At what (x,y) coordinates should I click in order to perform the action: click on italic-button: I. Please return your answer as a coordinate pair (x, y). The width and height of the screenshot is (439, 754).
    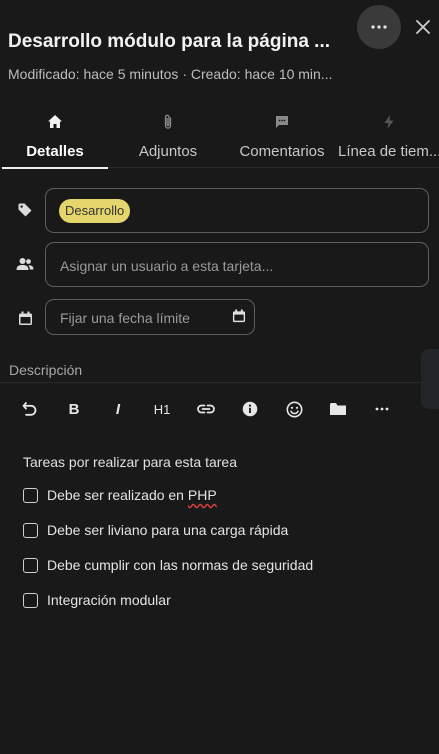
    Looking at the image, I should click on (118, 409).